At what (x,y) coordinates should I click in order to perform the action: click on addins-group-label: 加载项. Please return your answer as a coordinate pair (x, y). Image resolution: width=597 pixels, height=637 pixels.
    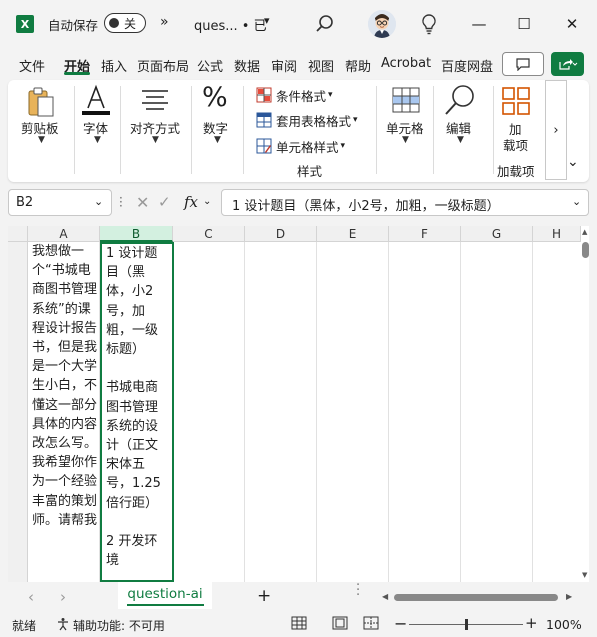
    Looking at the image, I should click on (516, 171).